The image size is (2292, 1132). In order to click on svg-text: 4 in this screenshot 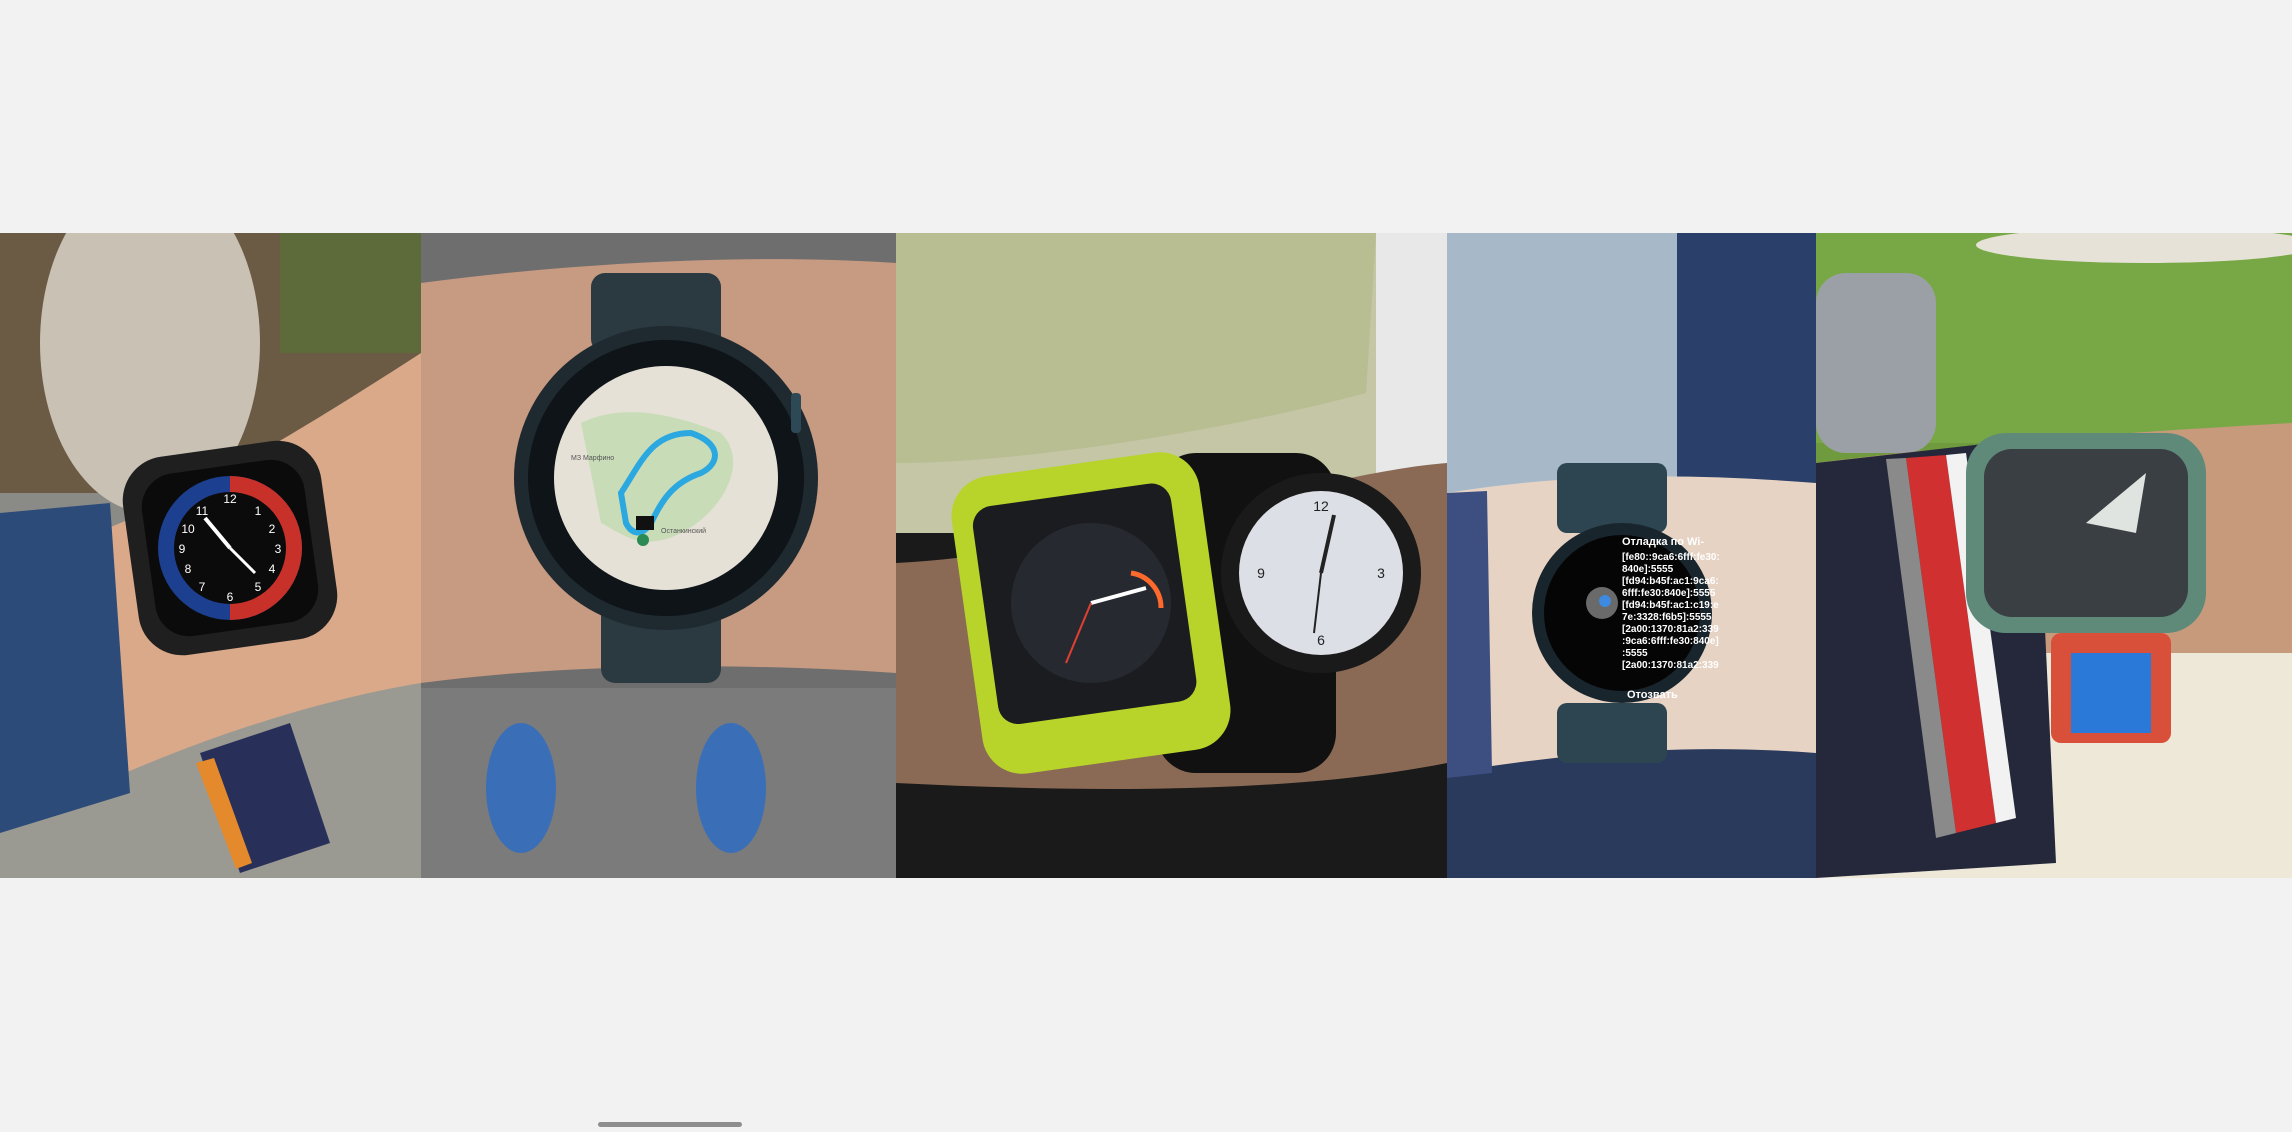, I will do `click(272, 569)`.